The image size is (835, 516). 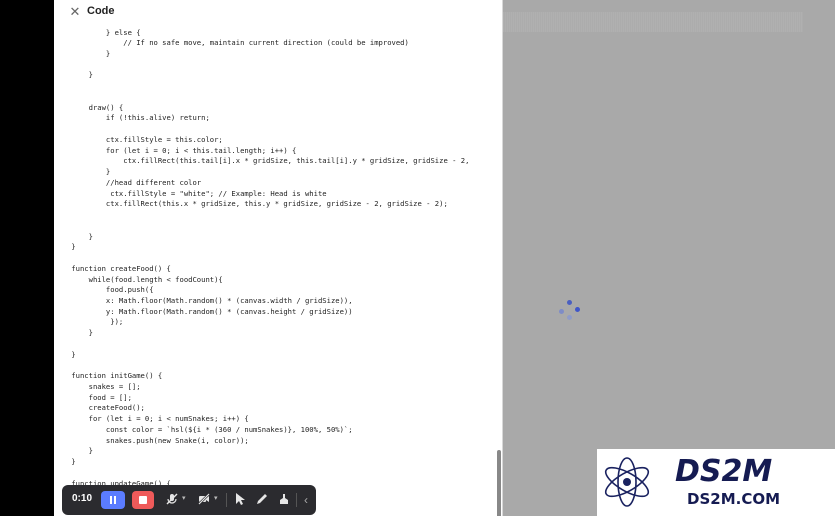 What do you see at coordinates (499, 271) in the screenshot?
I see `scrollbar` at bounding box center [499, 271].